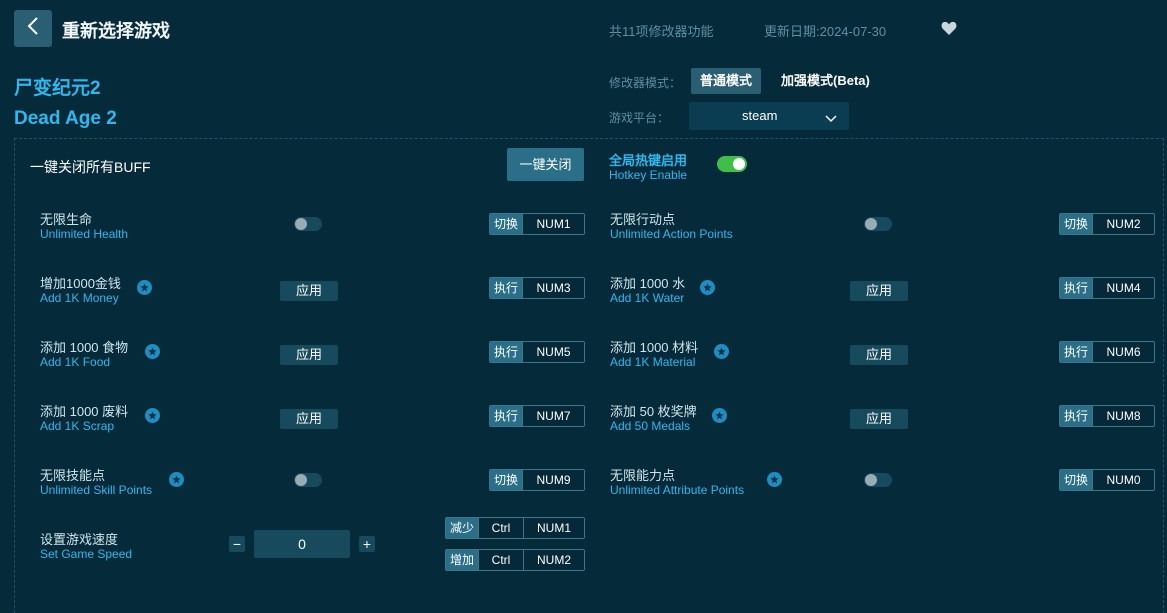  I want to click on feature-label-en: Unlimited Health, so click(84, 234).